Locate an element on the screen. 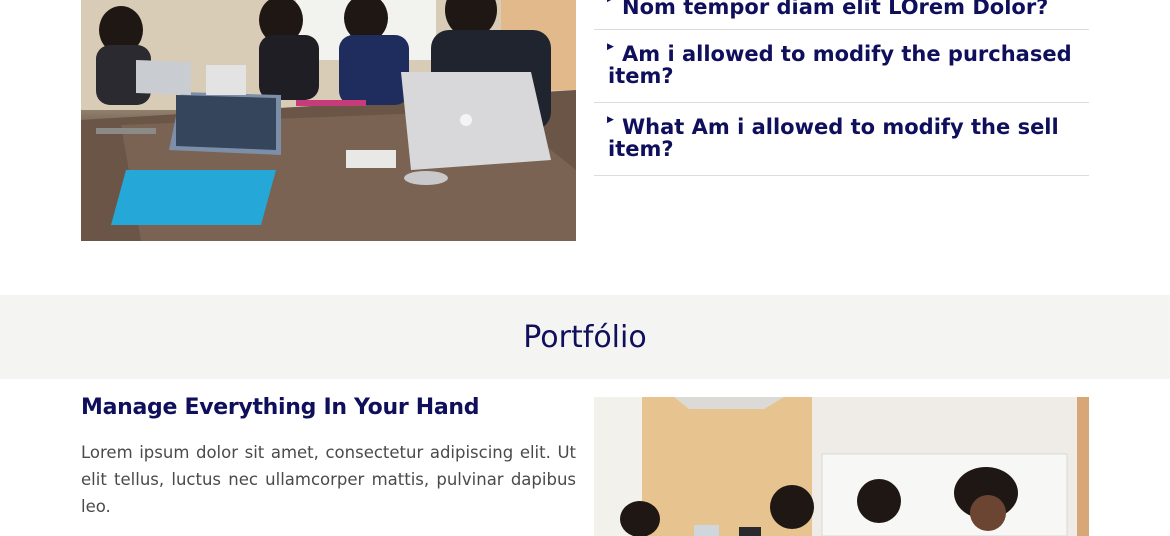 Image resolution: width=1170 pixels, height=536 pixels. faq-item: ▶ Nom tempor diam elit LOrem Dolor? is located at coordinates (841, 15).